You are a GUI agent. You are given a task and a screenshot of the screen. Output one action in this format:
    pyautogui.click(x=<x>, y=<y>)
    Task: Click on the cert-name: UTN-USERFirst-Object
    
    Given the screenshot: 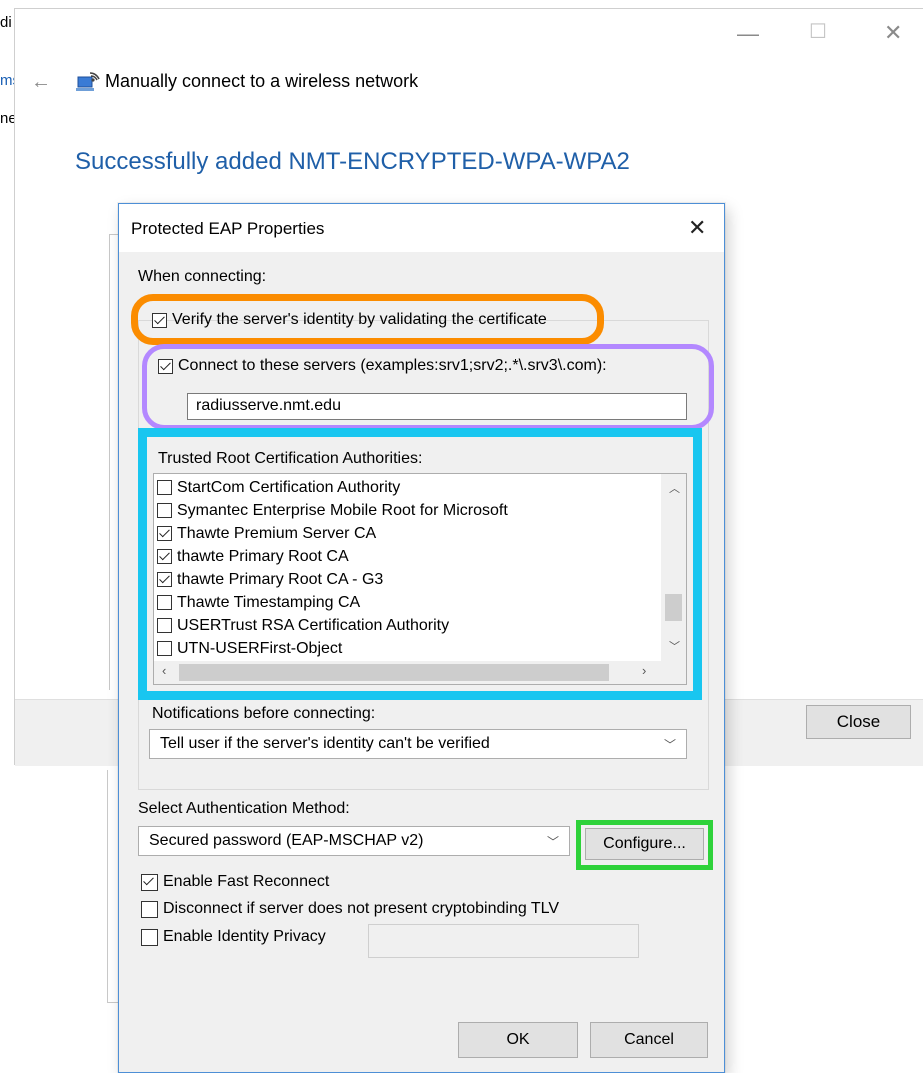 What is the action you would take?
    pyautogui.click(x=260, y=648)
    